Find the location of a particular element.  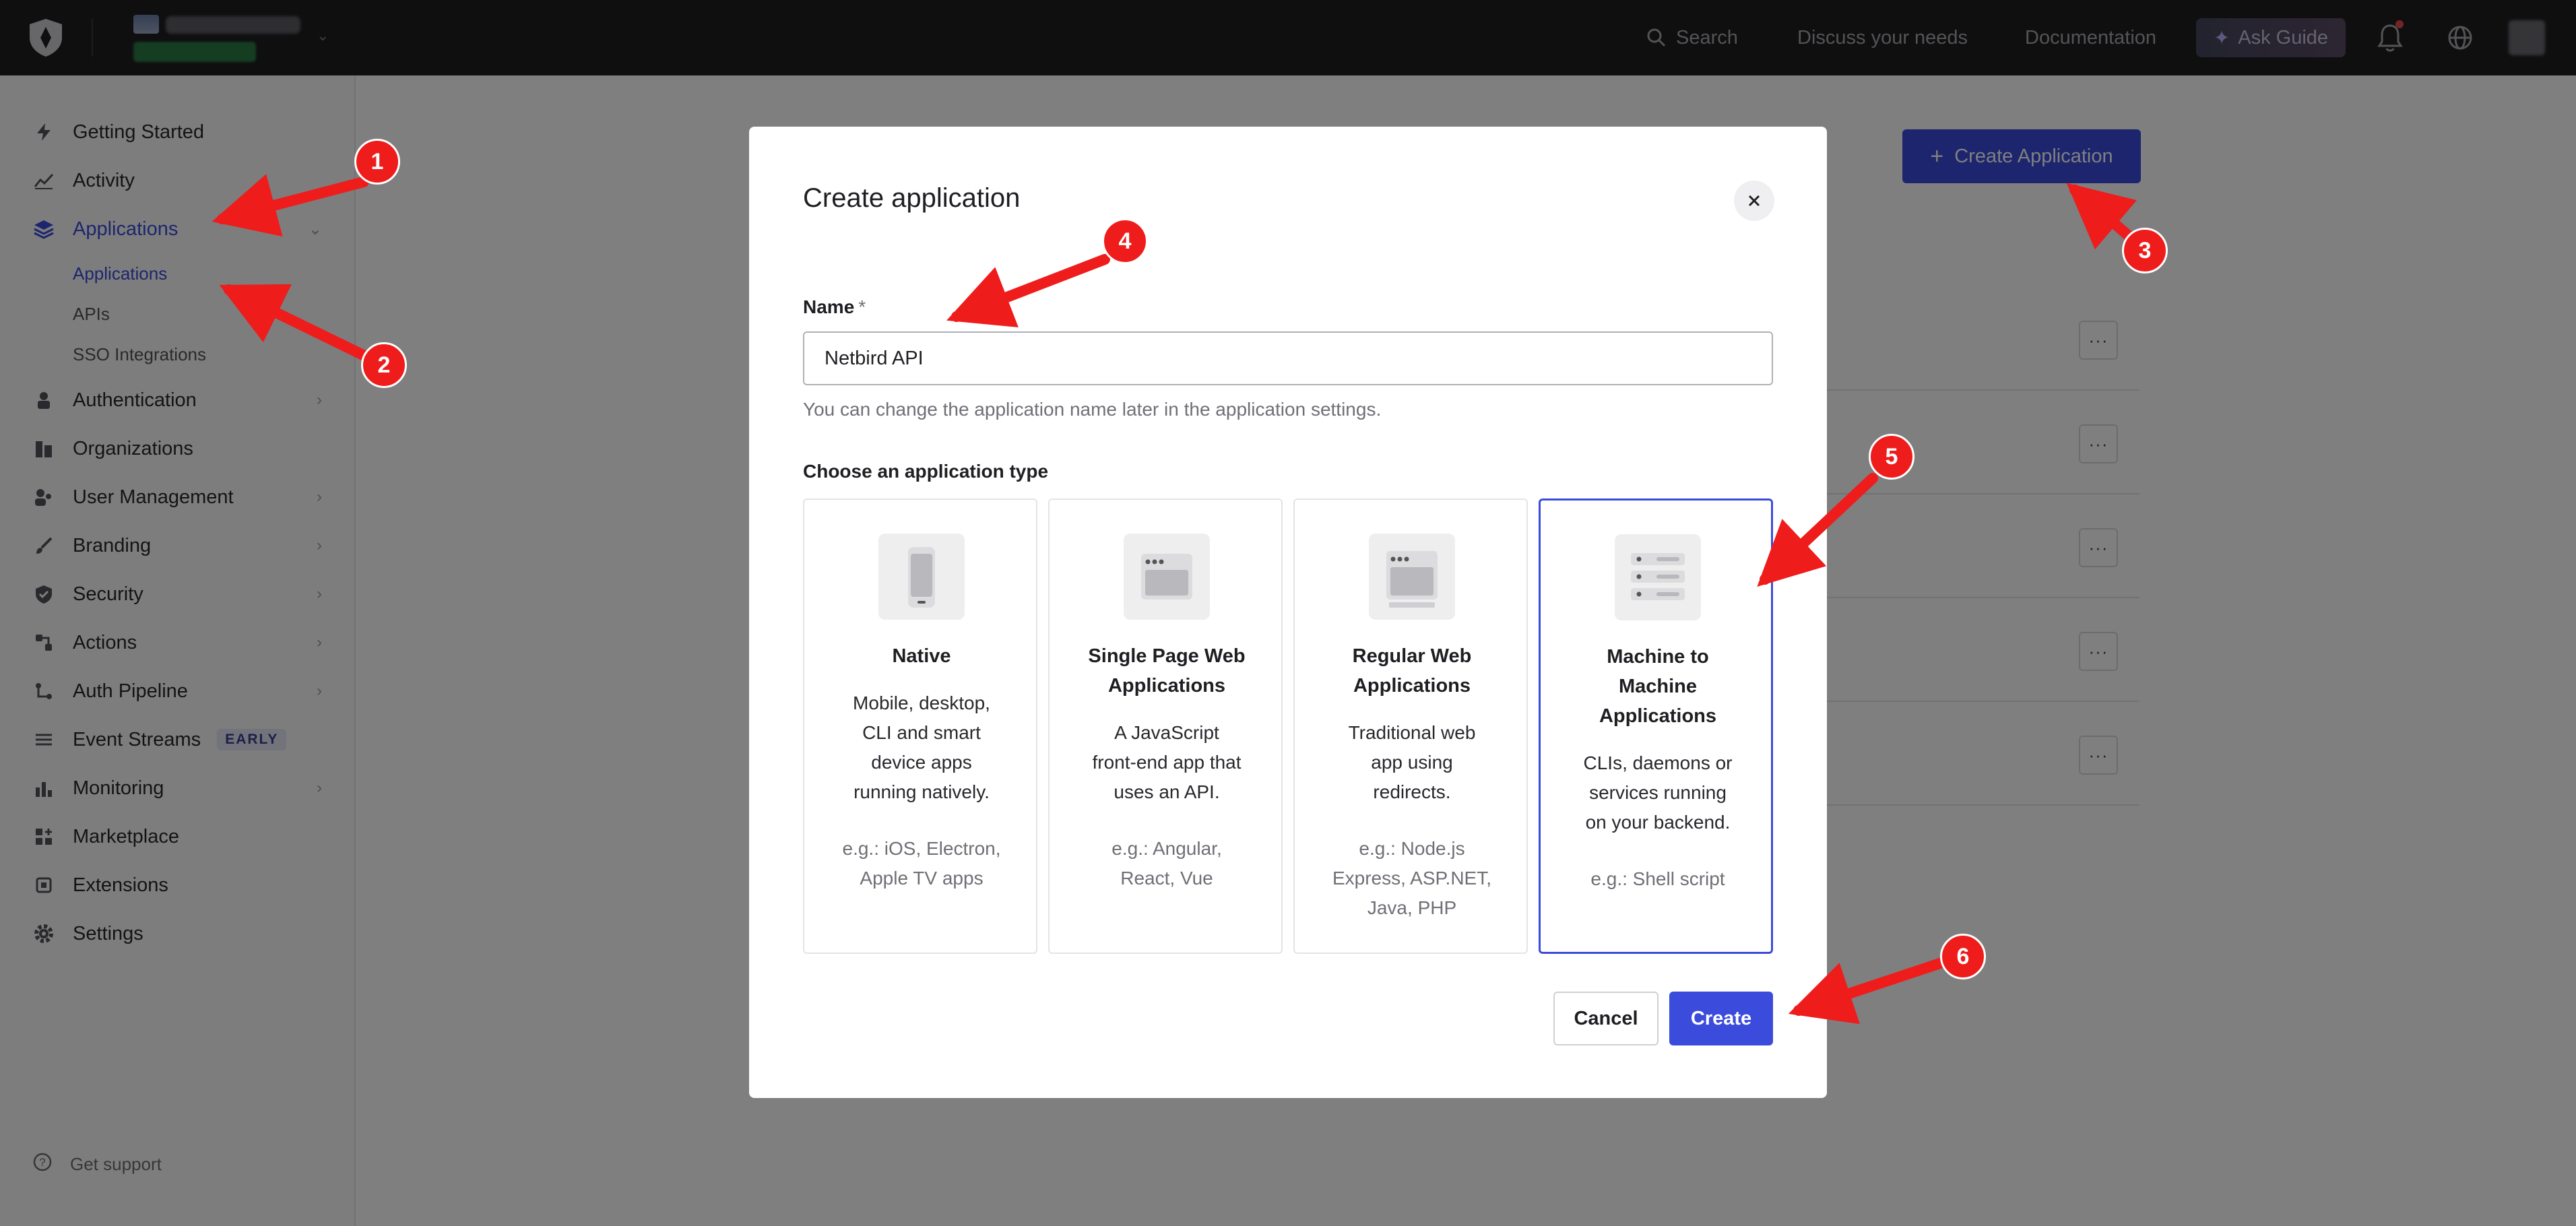

web-server-window-icon is located at coordinates (1412, 577).